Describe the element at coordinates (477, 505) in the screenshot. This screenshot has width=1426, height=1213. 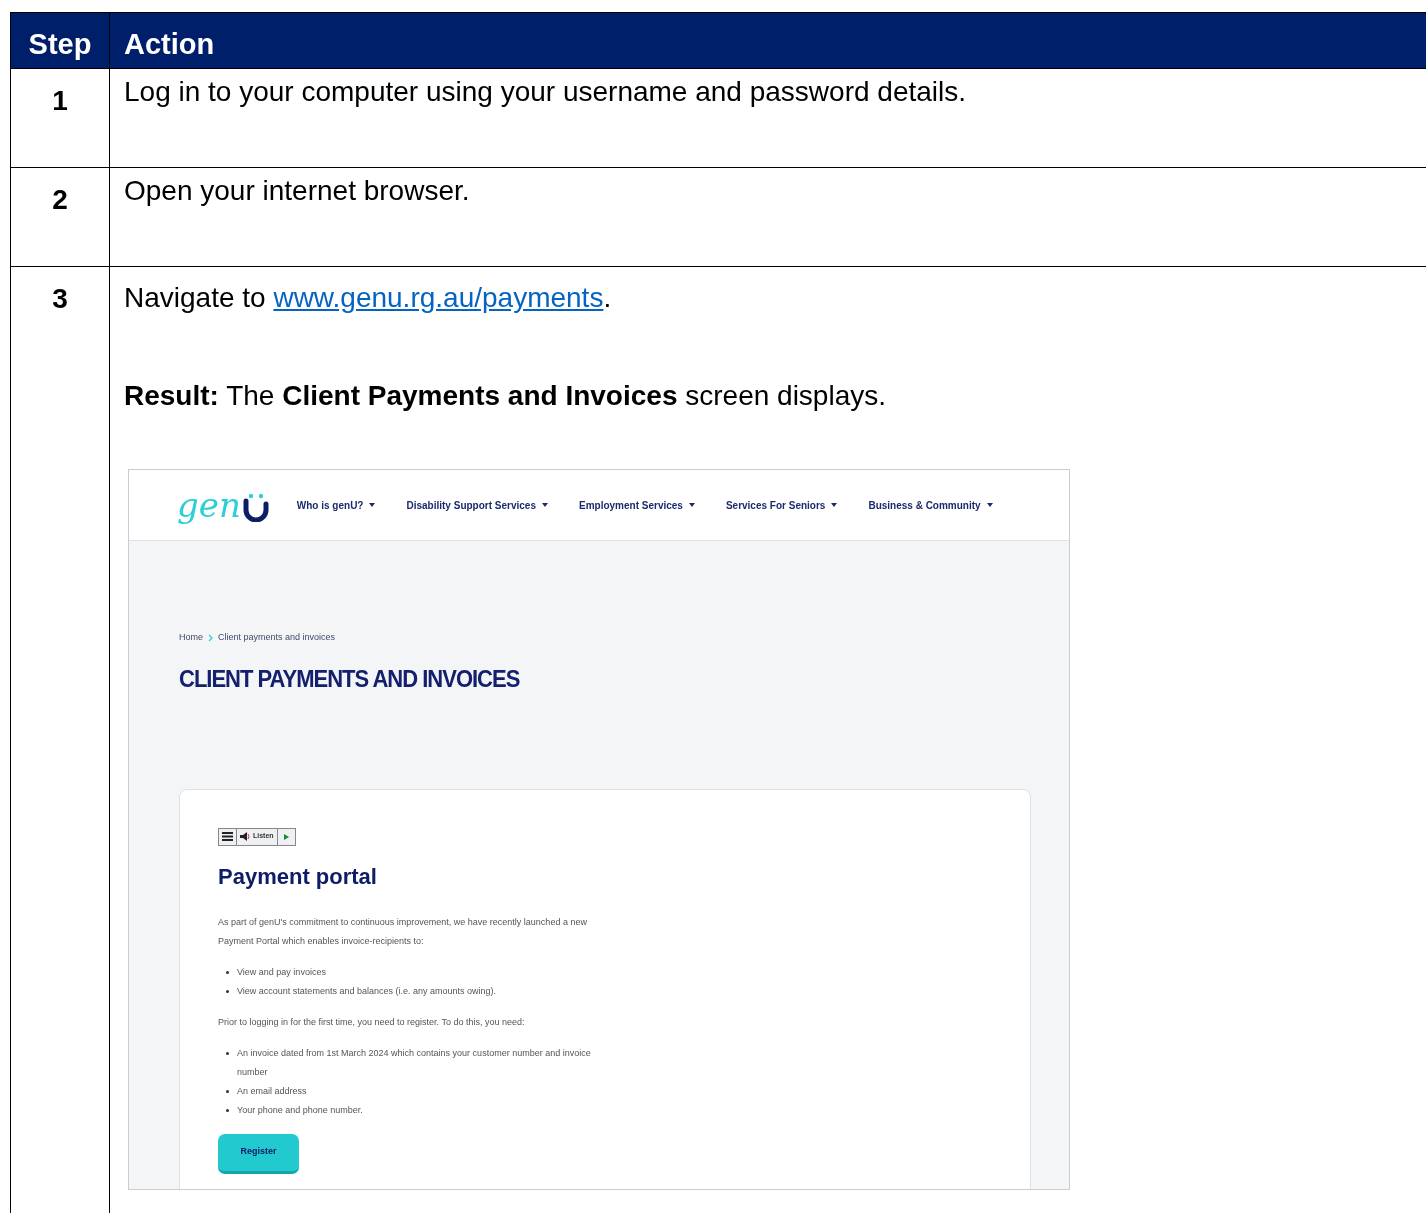
I see `nav-menu-item: Disability Support Services` at that location.